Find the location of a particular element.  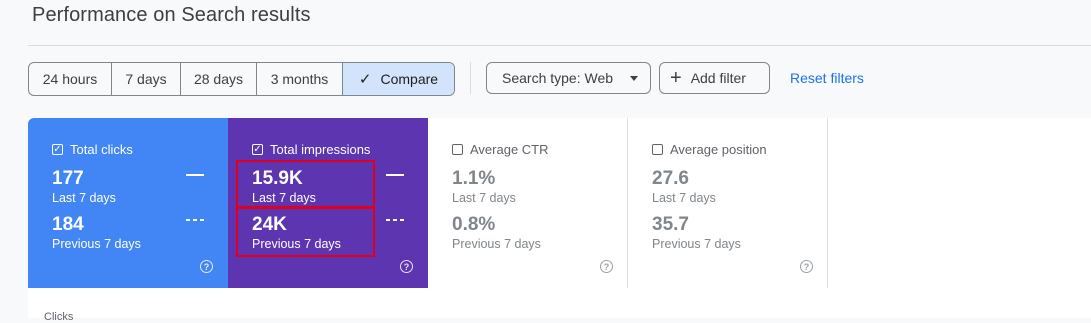

compare-button: ✓ Compare is located at coordinates (398, 79).